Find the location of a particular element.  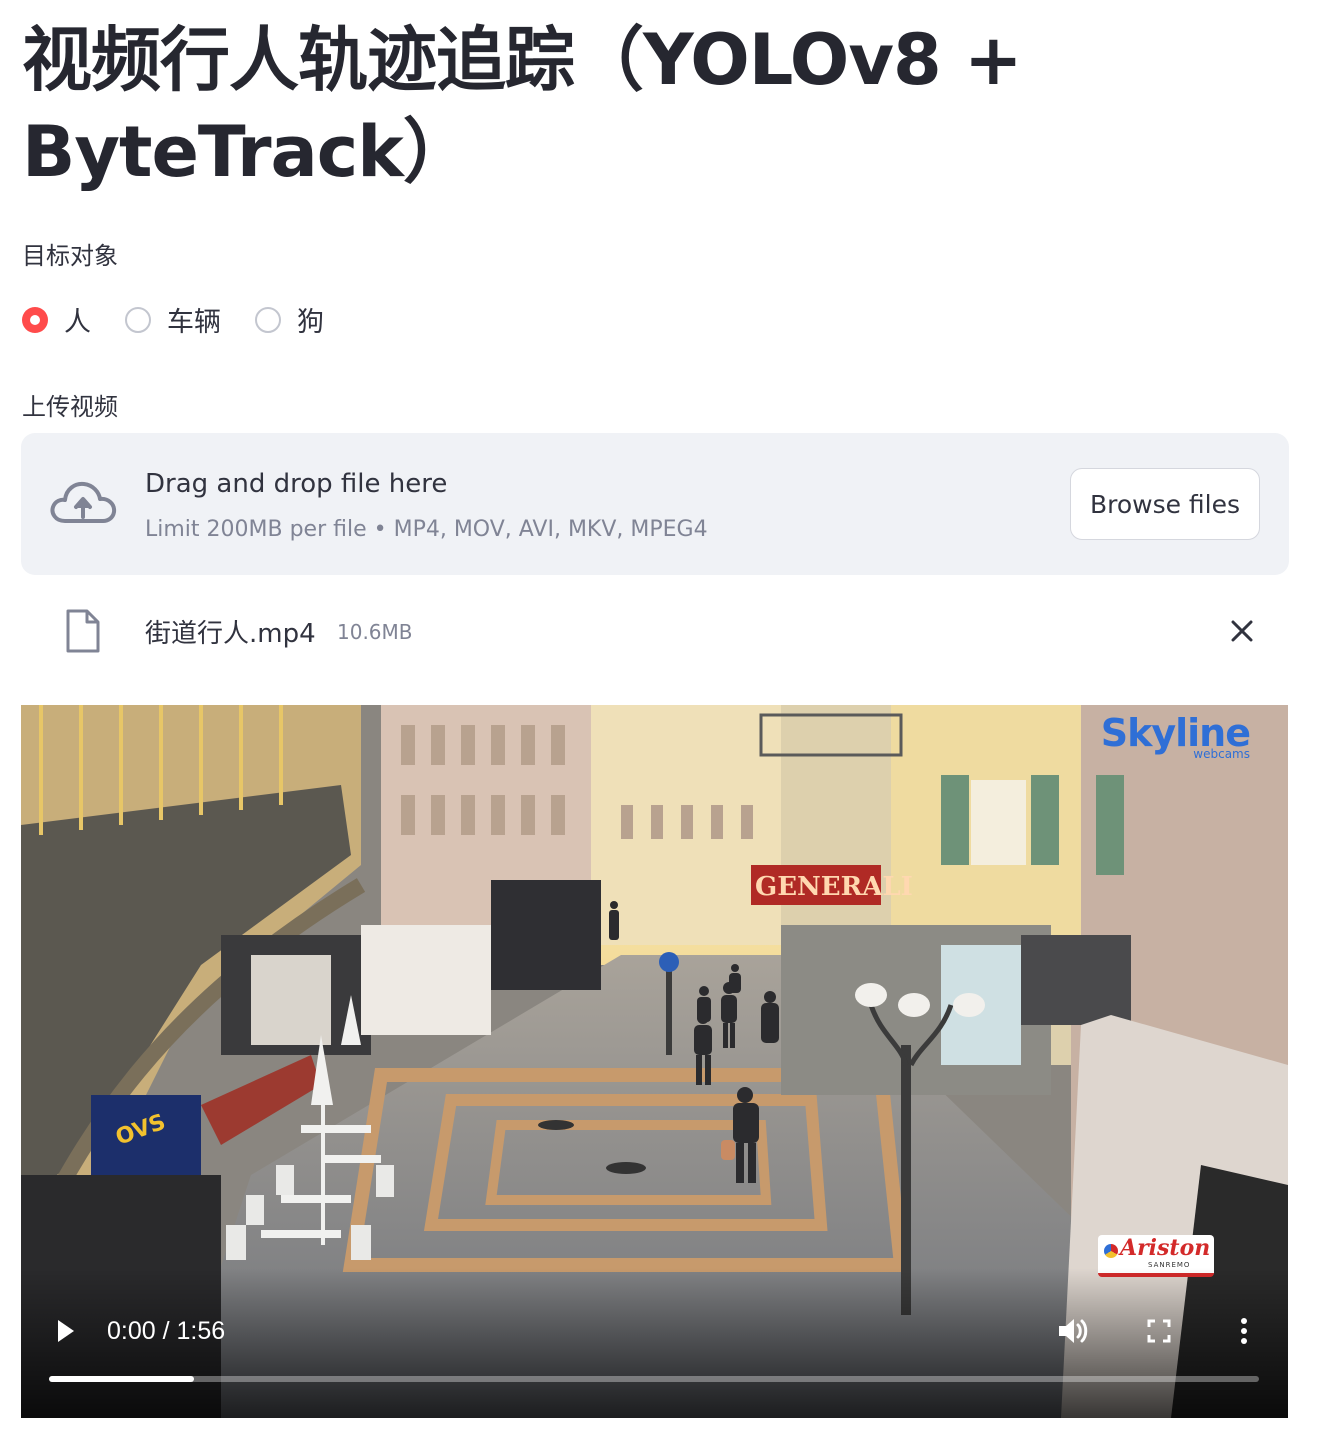

video-progress-buffered is located at coordinates (122, 1379).